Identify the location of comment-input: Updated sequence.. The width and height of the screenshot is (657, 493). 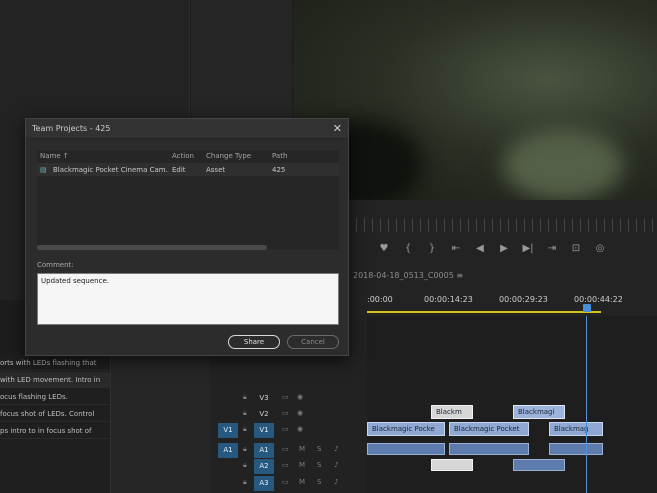
(188, 299).